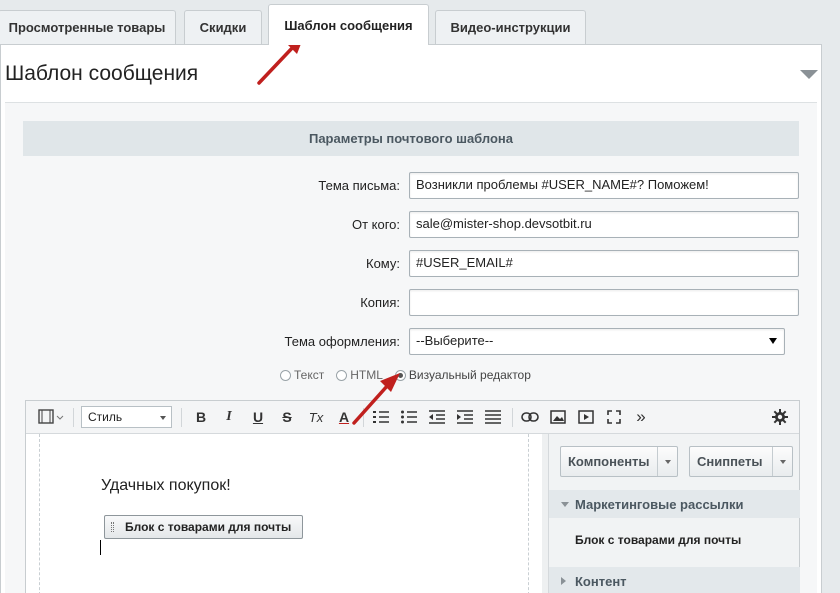 This screenshot has width=840, height=593. What do you see at coordinates (530, 417) in the screenshot?
I see `link-icon` at bounding box center [530, 417].